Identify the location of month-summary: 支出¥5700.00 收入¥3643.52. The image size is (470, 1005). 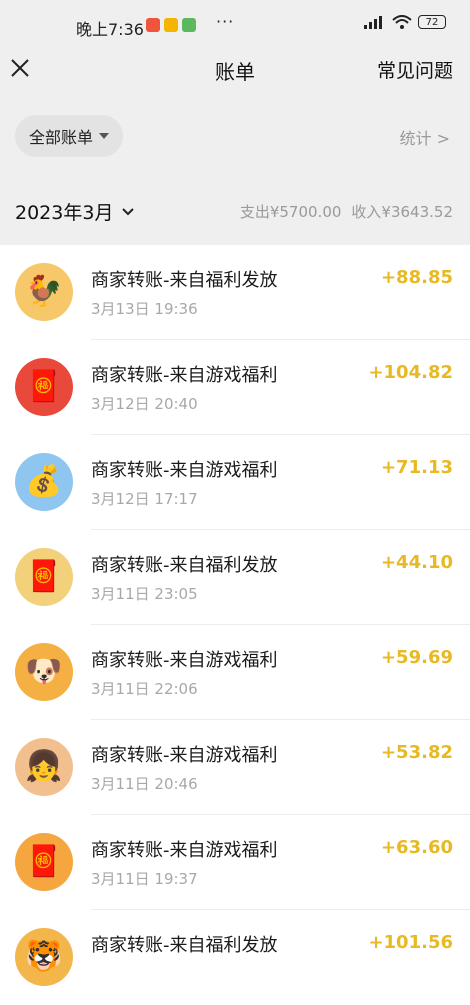
(346, 211).